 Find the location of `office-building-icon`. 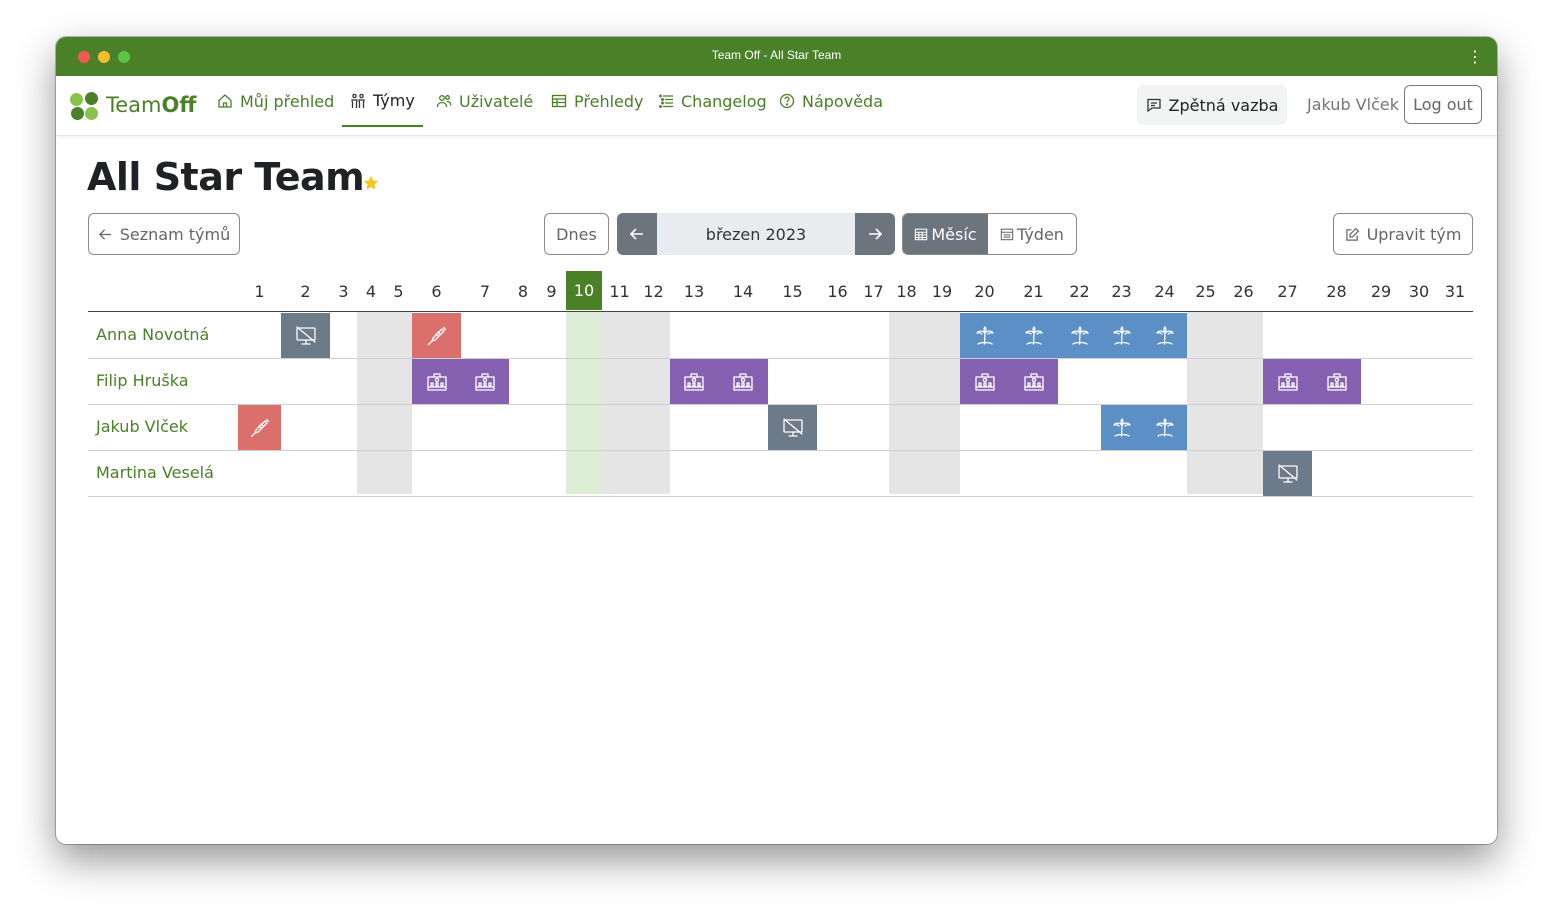

office-building-icon is located at coordinates (743, 381).